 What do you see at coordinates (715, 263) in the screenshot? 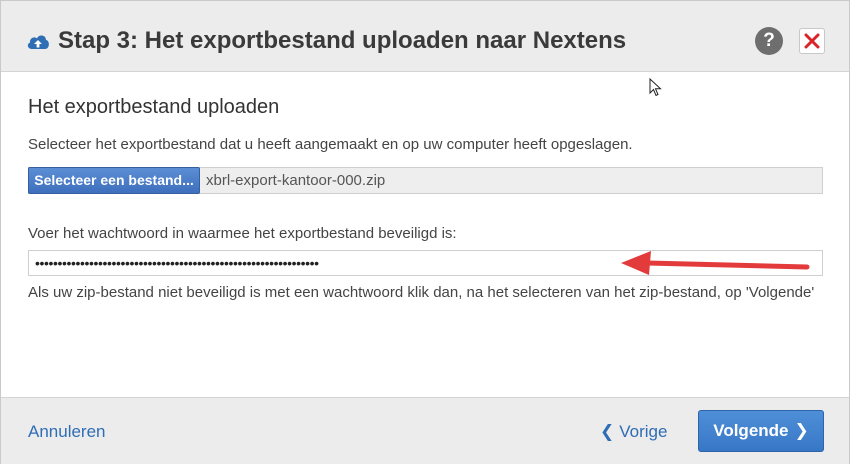
I see `annotation-arrow-icon` at bounding box center [715, 263].